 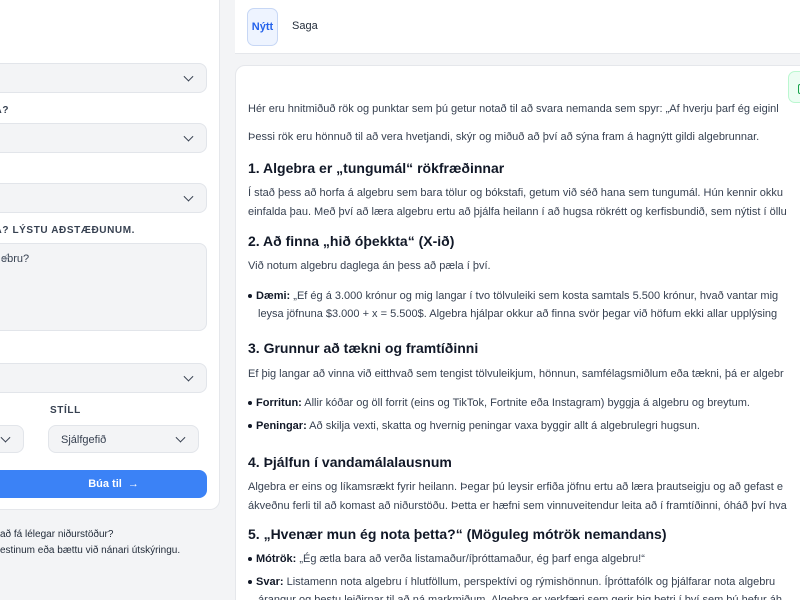 I want to click on arrow-right-icon: →, so click(x=133, y=484).